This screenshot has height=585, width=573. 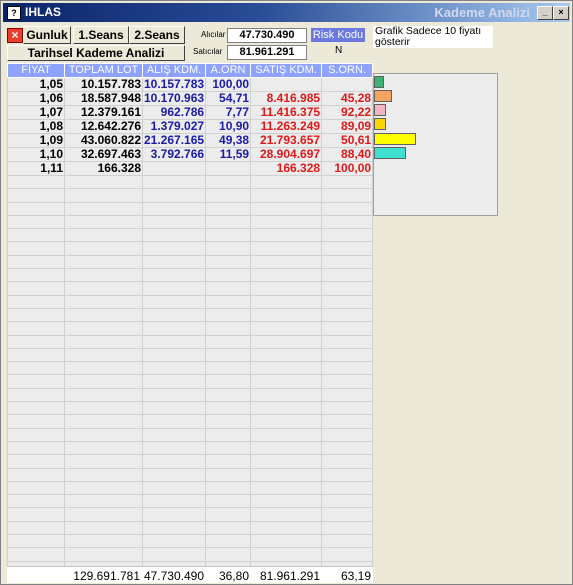 I want to click on table-row: 1,11 166.328 166.328 100,00, so click(x=190, y=168).